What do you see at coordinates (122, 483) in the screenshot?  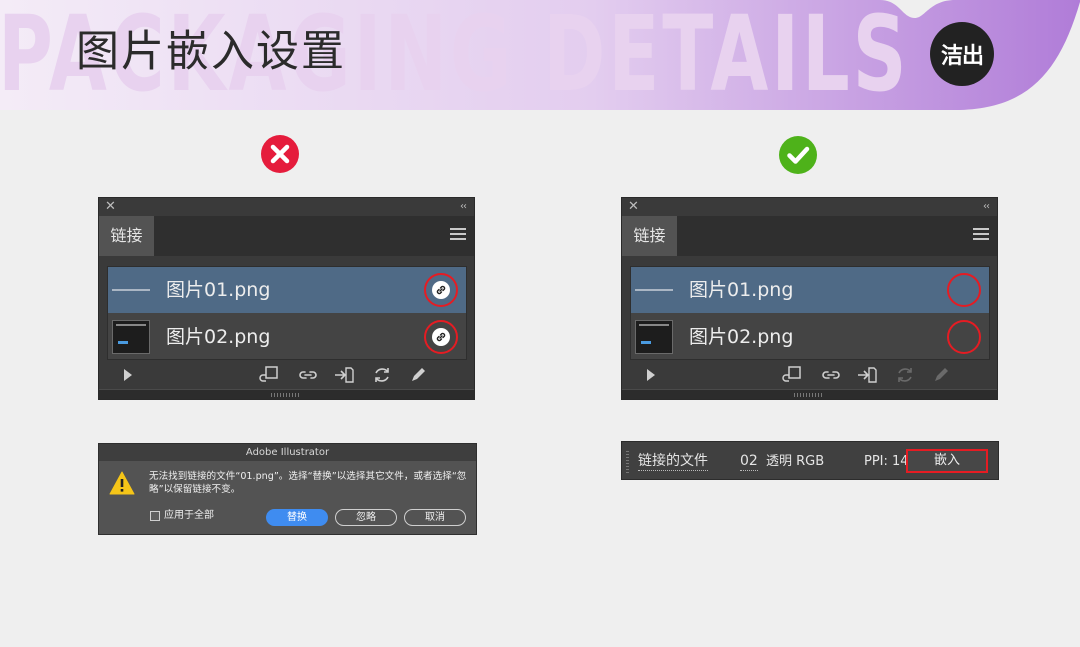 I see `warning-icon` at bounding box center [122, 483].